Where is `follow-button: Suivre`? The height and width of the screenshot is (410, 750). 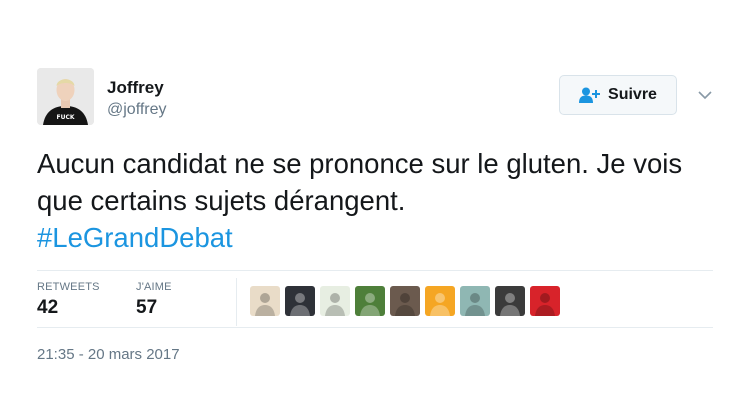
follow-button: Suivre is located at coordinates (618, 95).